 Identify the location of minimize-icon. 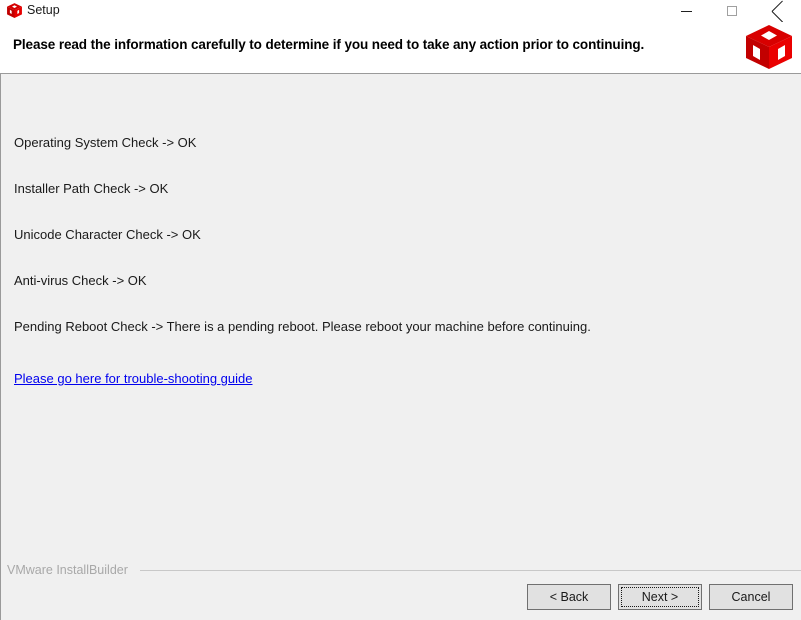
(686, 11).